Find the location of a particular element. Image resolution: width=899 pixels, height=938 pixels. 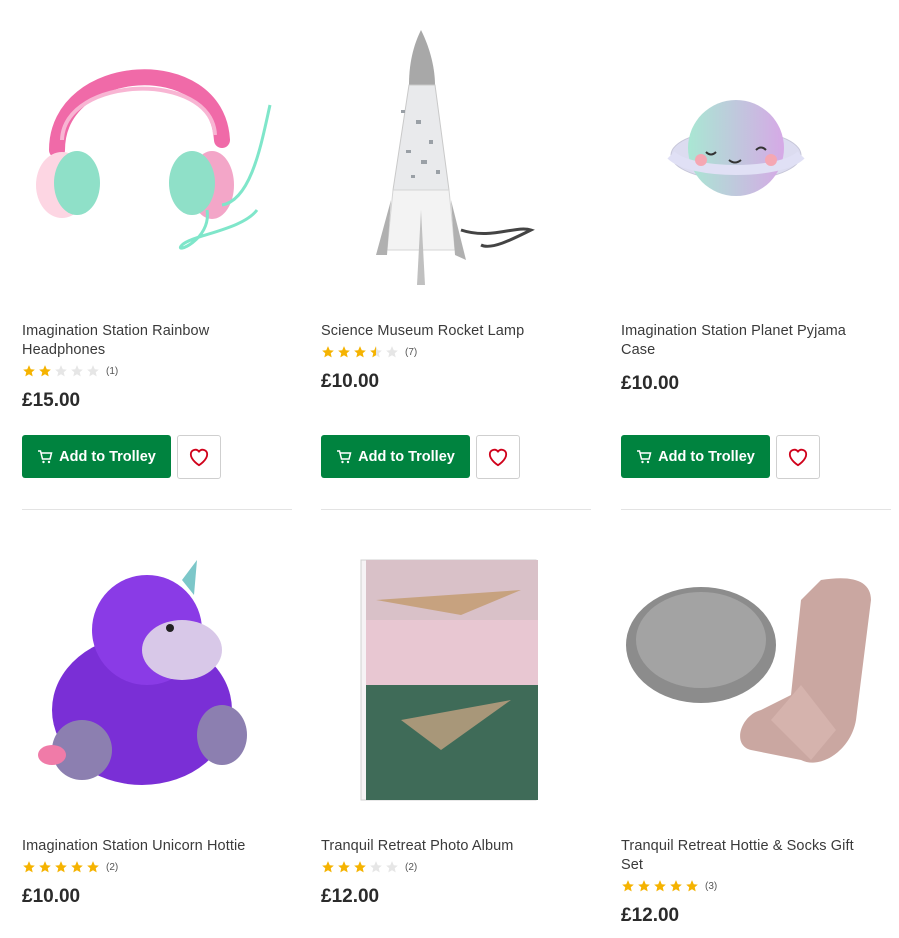

product-title-line2: Headphones is located at coordinates (115, 350).